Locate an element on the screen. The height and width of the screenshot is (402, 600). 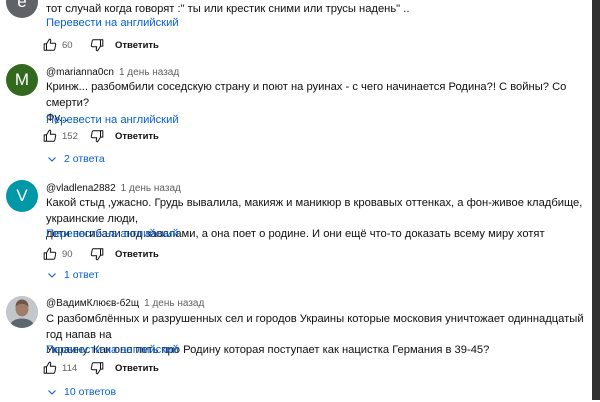
avatar is located at coordinates (22, 312).